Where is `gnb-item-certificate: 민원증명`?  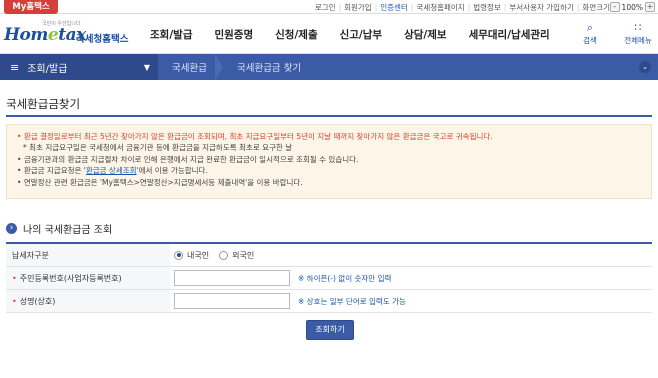
gnb-item-certificate: 민원증명 is located at coordinates (233, 34).